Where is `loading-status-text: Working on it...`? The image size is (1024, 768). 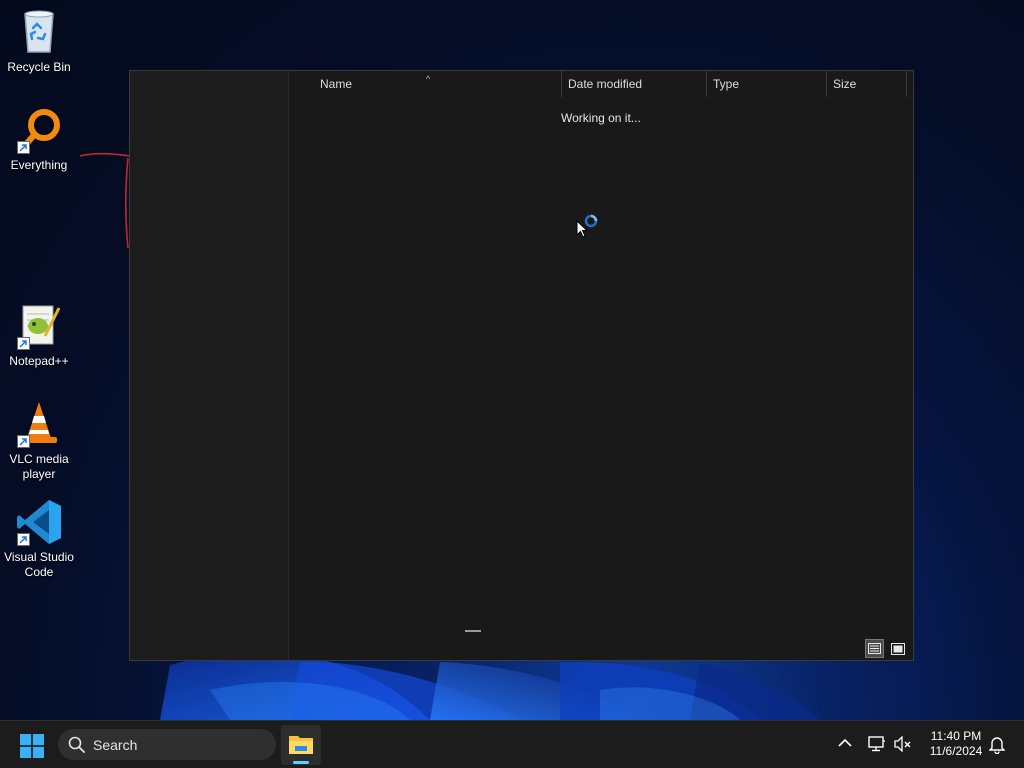
loading-status-text: Working on it... is located at coordinates (601, 118).